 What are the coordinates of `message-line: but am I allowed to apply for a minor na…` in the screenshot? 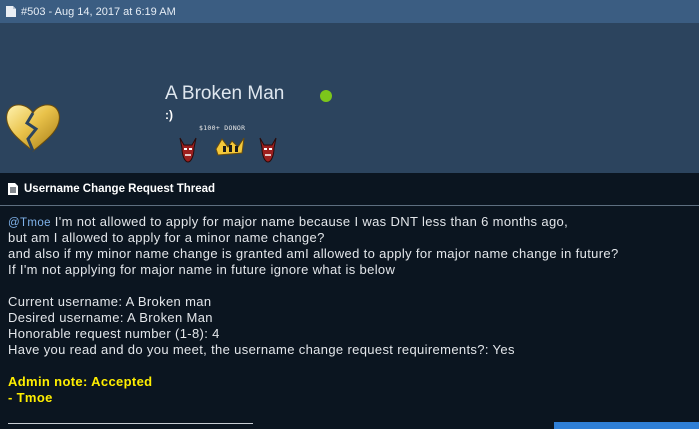 It's located at (166, 237).